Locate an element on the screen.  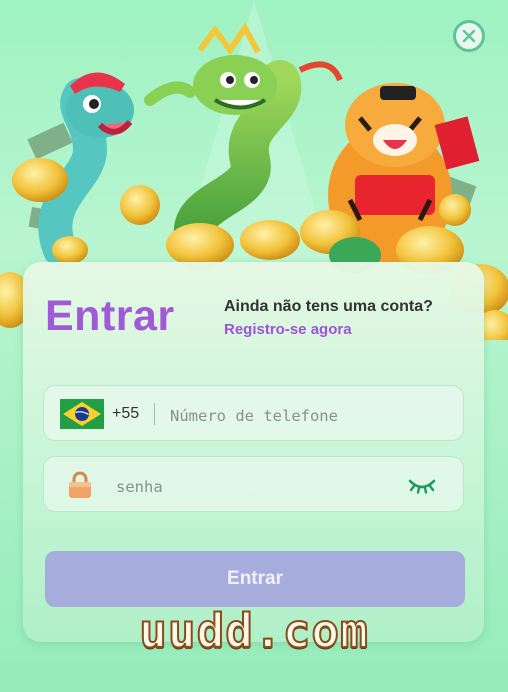
password-input is located at coordinates (241, 487).